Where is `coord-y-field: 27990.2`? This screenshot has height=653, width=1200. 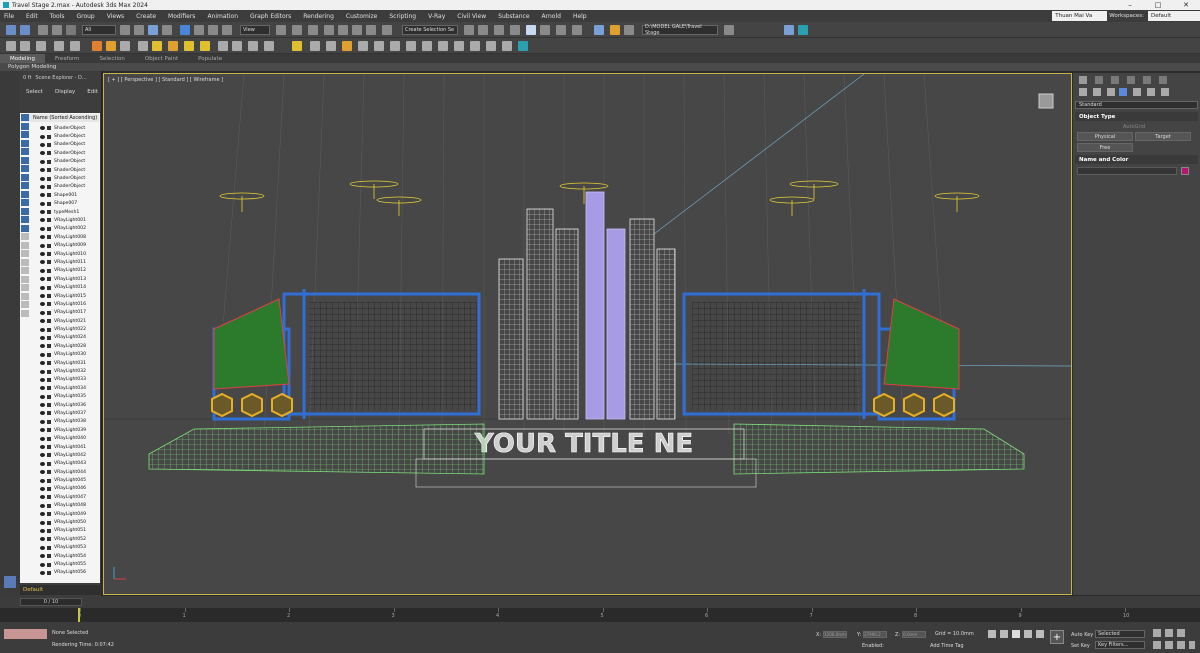 coord-y-field: 27990.2 is located at coordinates (875, 634).